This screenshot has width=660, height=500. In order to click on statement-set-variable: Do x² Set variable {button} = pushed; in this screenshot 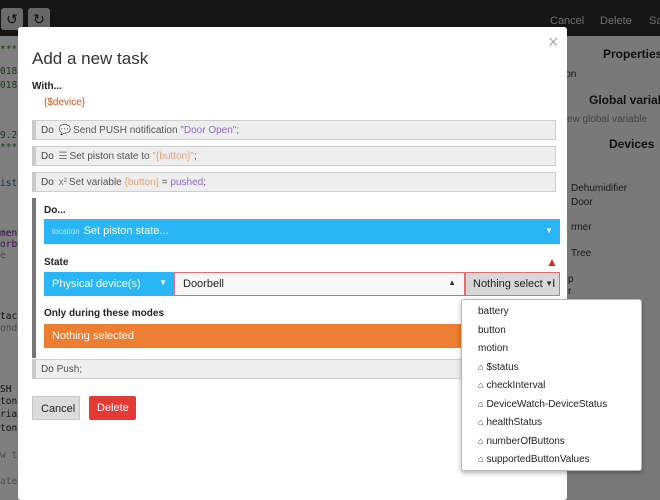, I will do `click(294, 182)`.